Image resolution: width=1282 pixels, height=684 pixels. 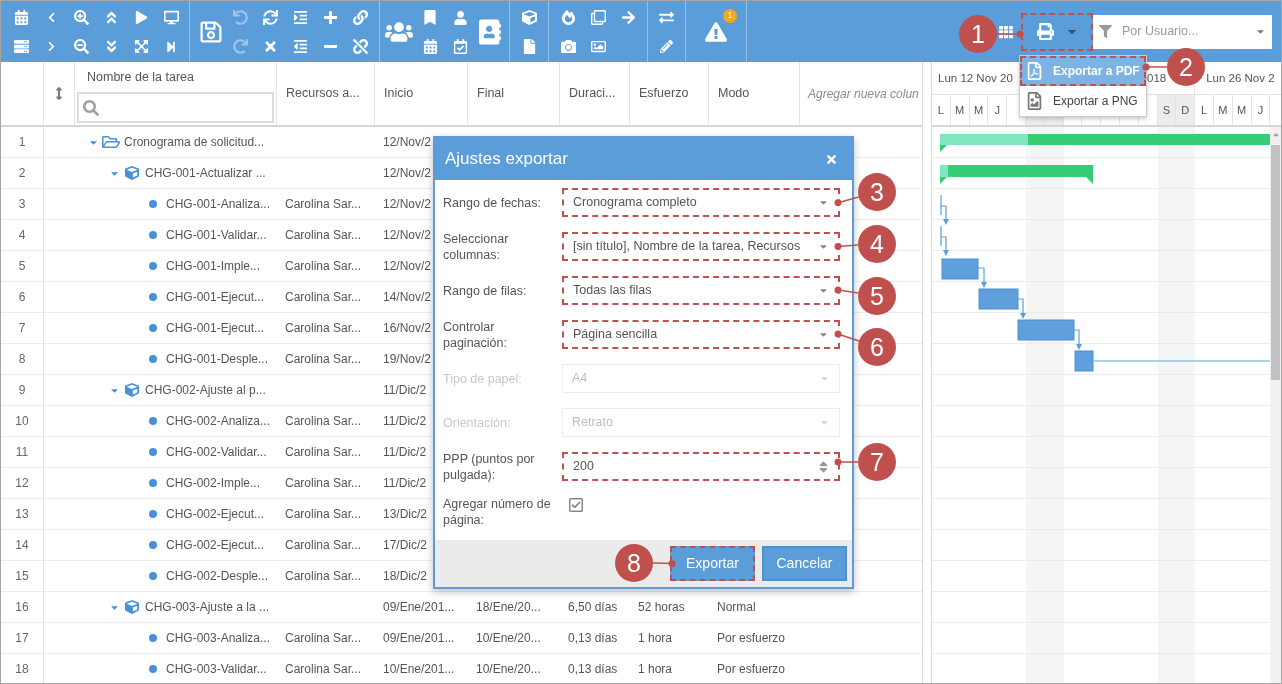 I want to click on dialog-button: Exportar, so click(x=712, y=563).